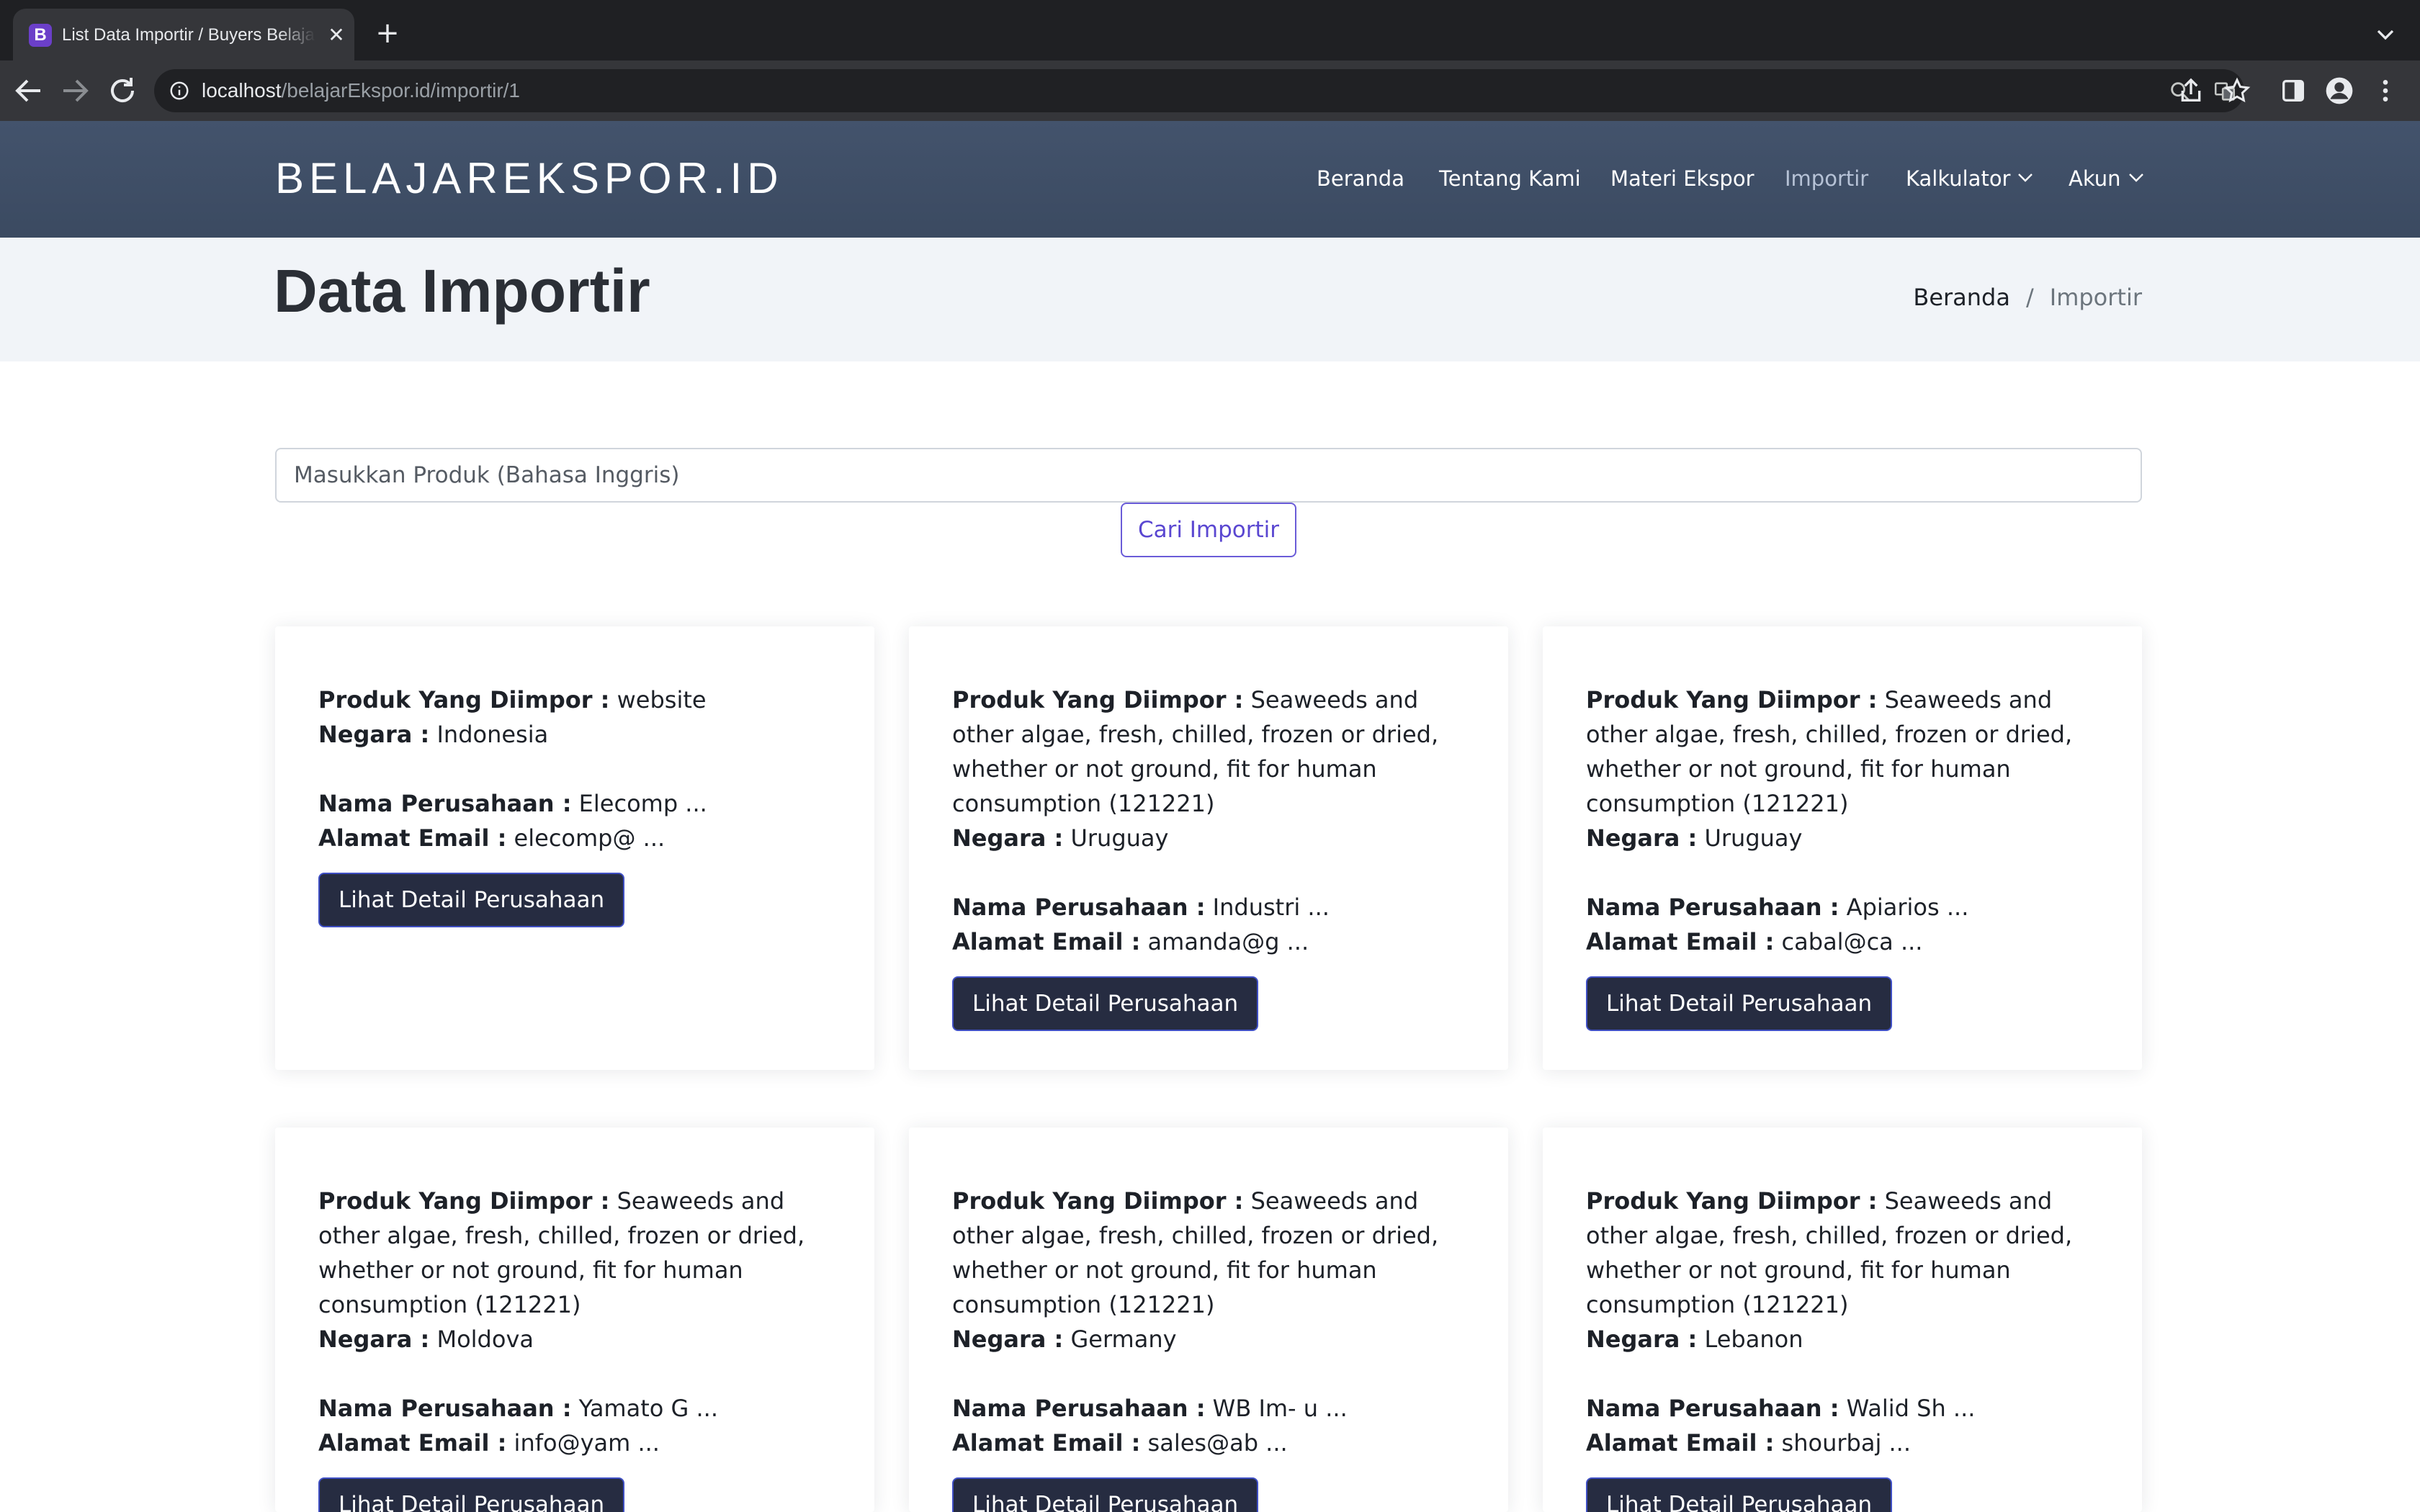 The image size is (2420, 1512). Describe the element at coordinates (529, 178) in the screenshot. I see `brand-logo-text: BELAJAREKSPOR.ID` at that location.